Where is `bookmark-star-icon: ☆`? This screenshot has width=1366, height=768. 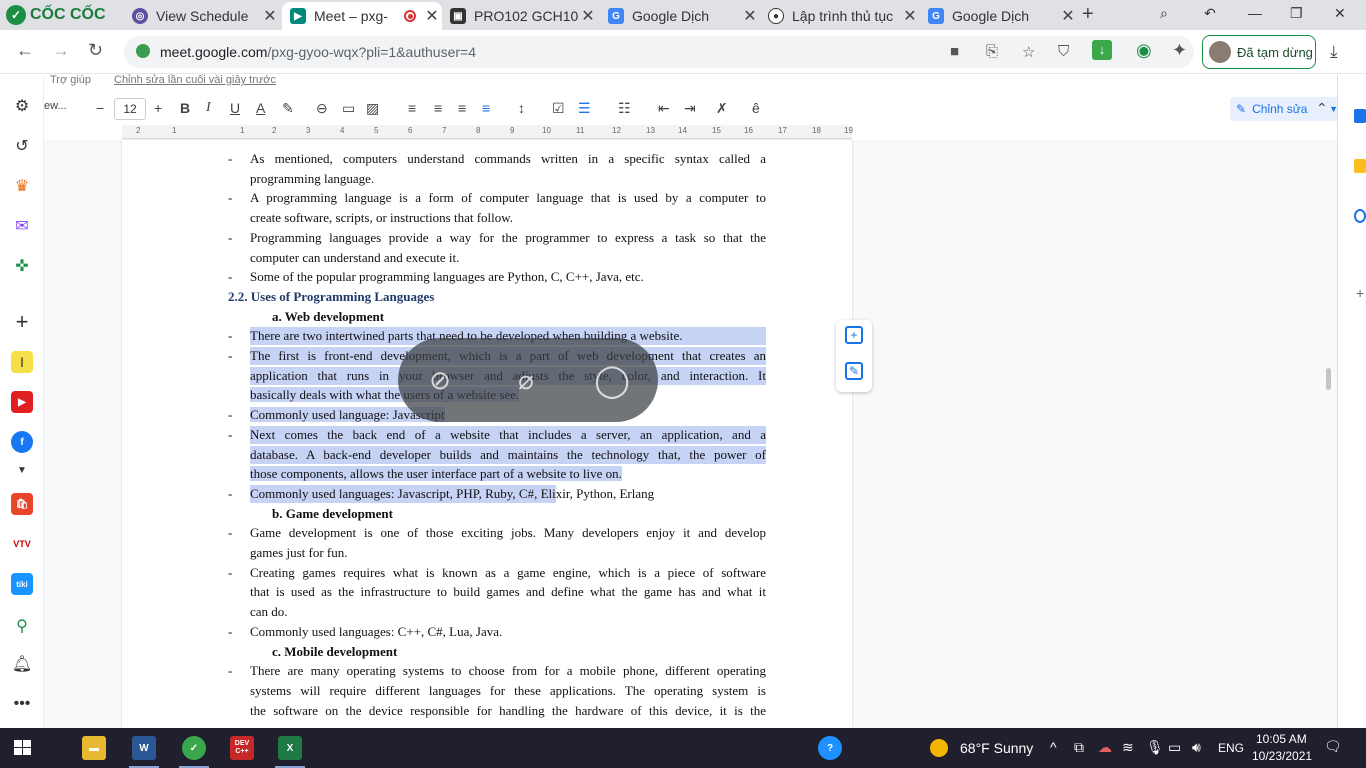 bookmark-star-icon: ☆ is located at coordinates (1028, 52).